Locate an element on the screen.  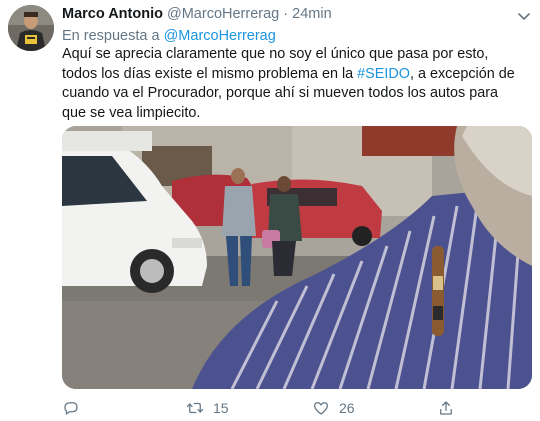
reply-context: En respuesta a @MarcoHerrerag is located at coordinates (169, 36).